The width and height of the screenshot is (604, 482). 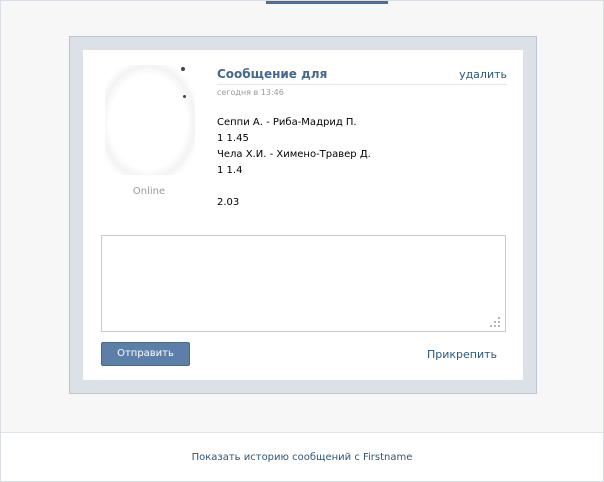 I want to click on message-line: 1 1.4, so click(x=230, y=170).